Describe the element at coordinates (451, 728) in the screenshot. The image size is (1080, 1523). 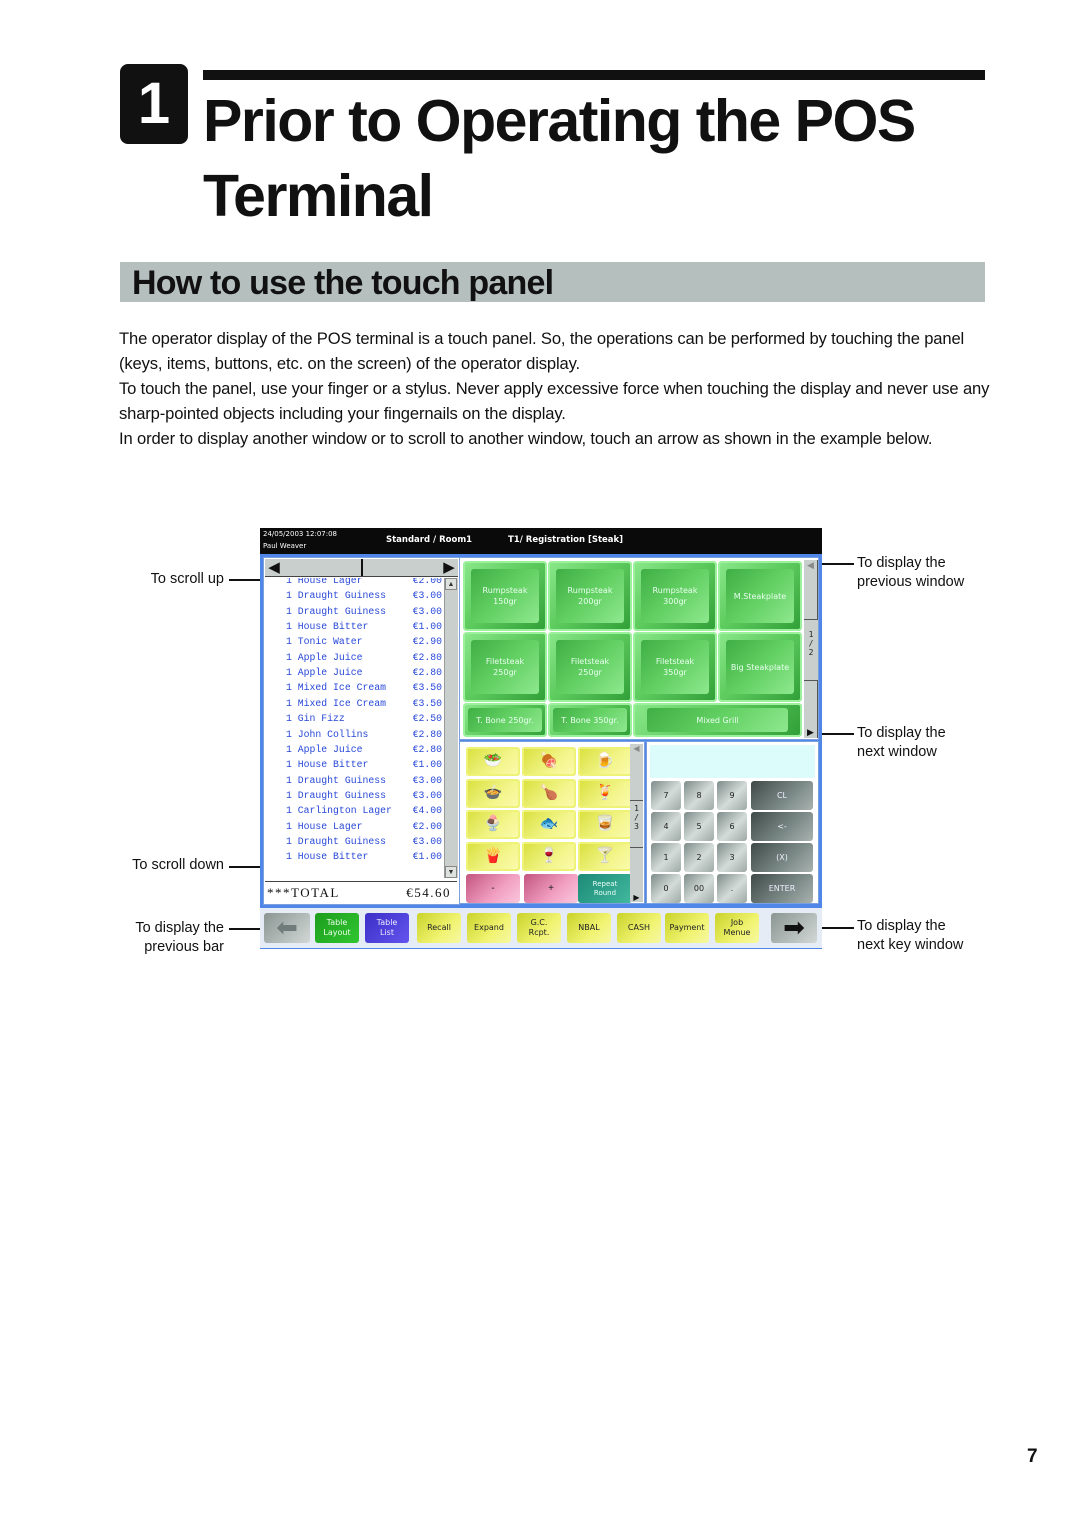
I see `order-vertical-scrollbar: ▲ ▼` at that location.